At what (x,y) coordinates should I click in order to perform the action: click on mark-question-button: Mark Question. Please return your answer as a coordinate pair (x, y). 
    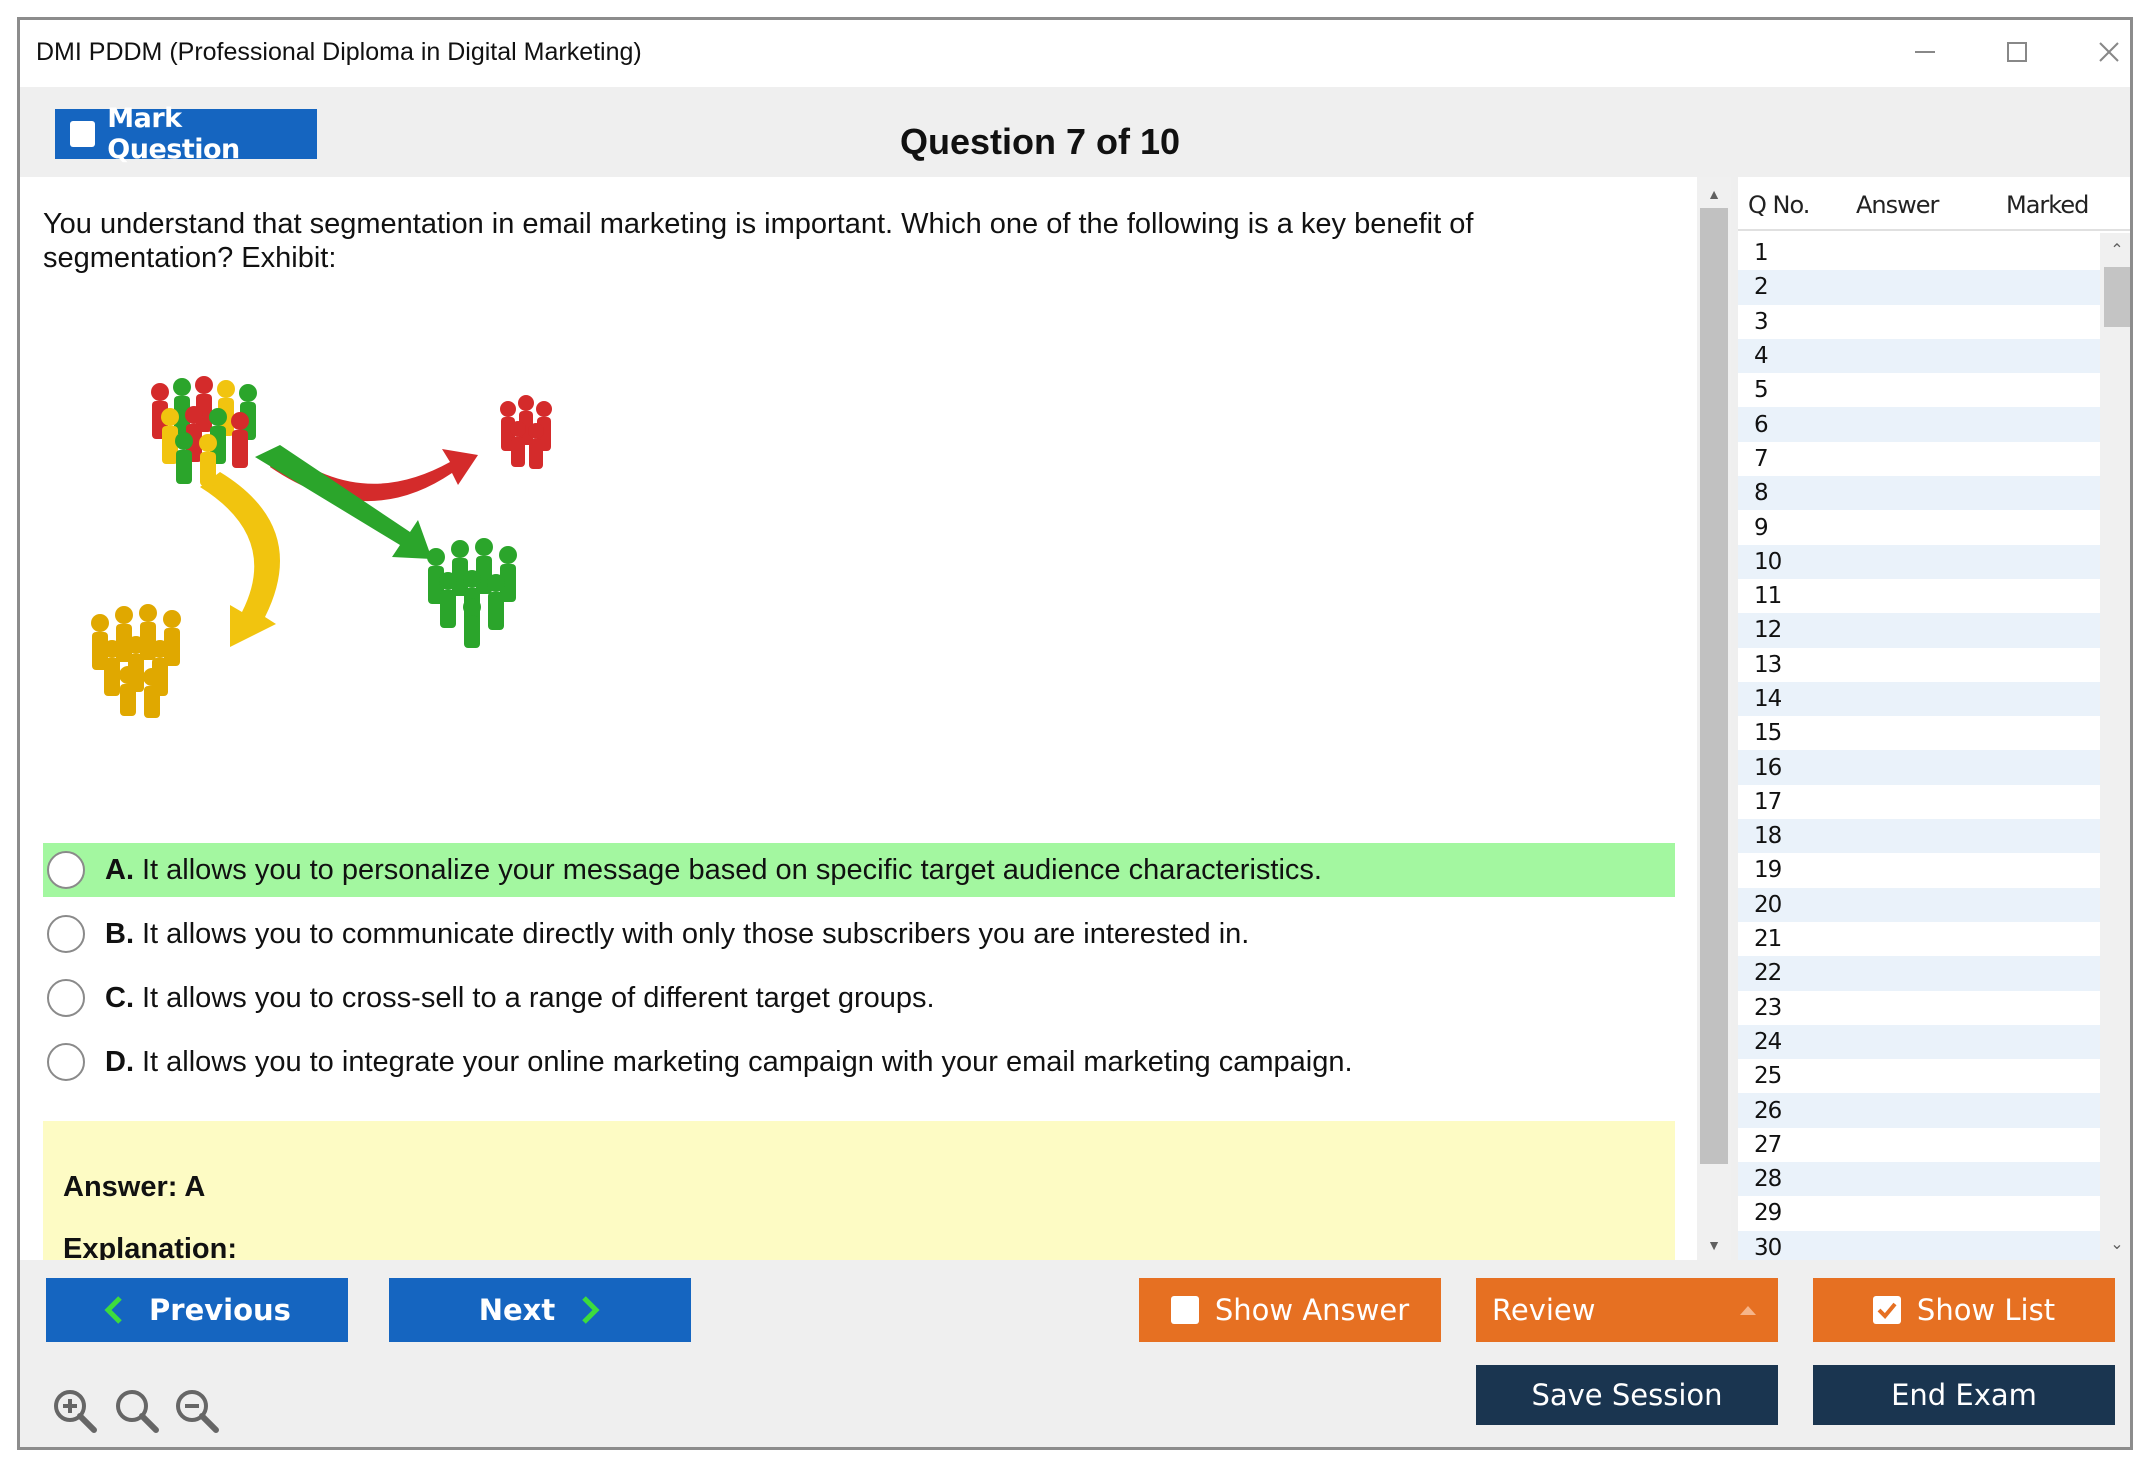
    Looking at the image, I should click on (186, 134).